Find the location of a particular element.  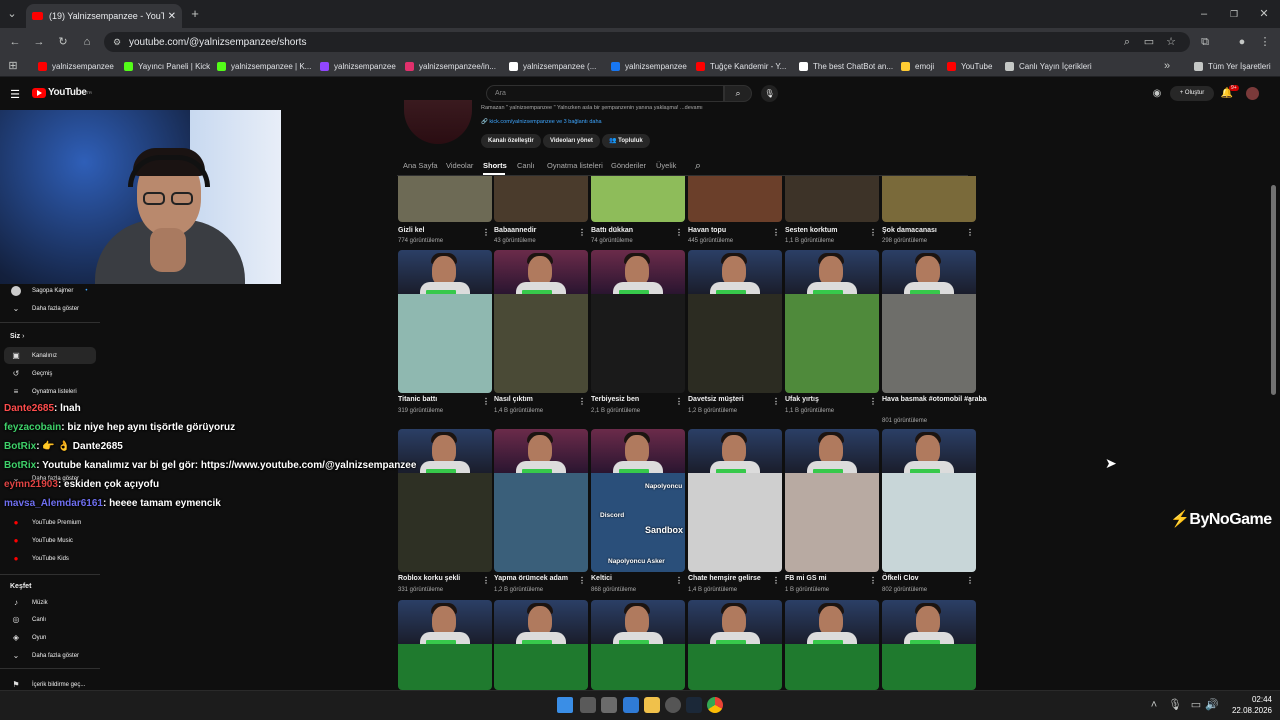

short-title: Chate hemşire gelirse is located at coordinates (724, 578).